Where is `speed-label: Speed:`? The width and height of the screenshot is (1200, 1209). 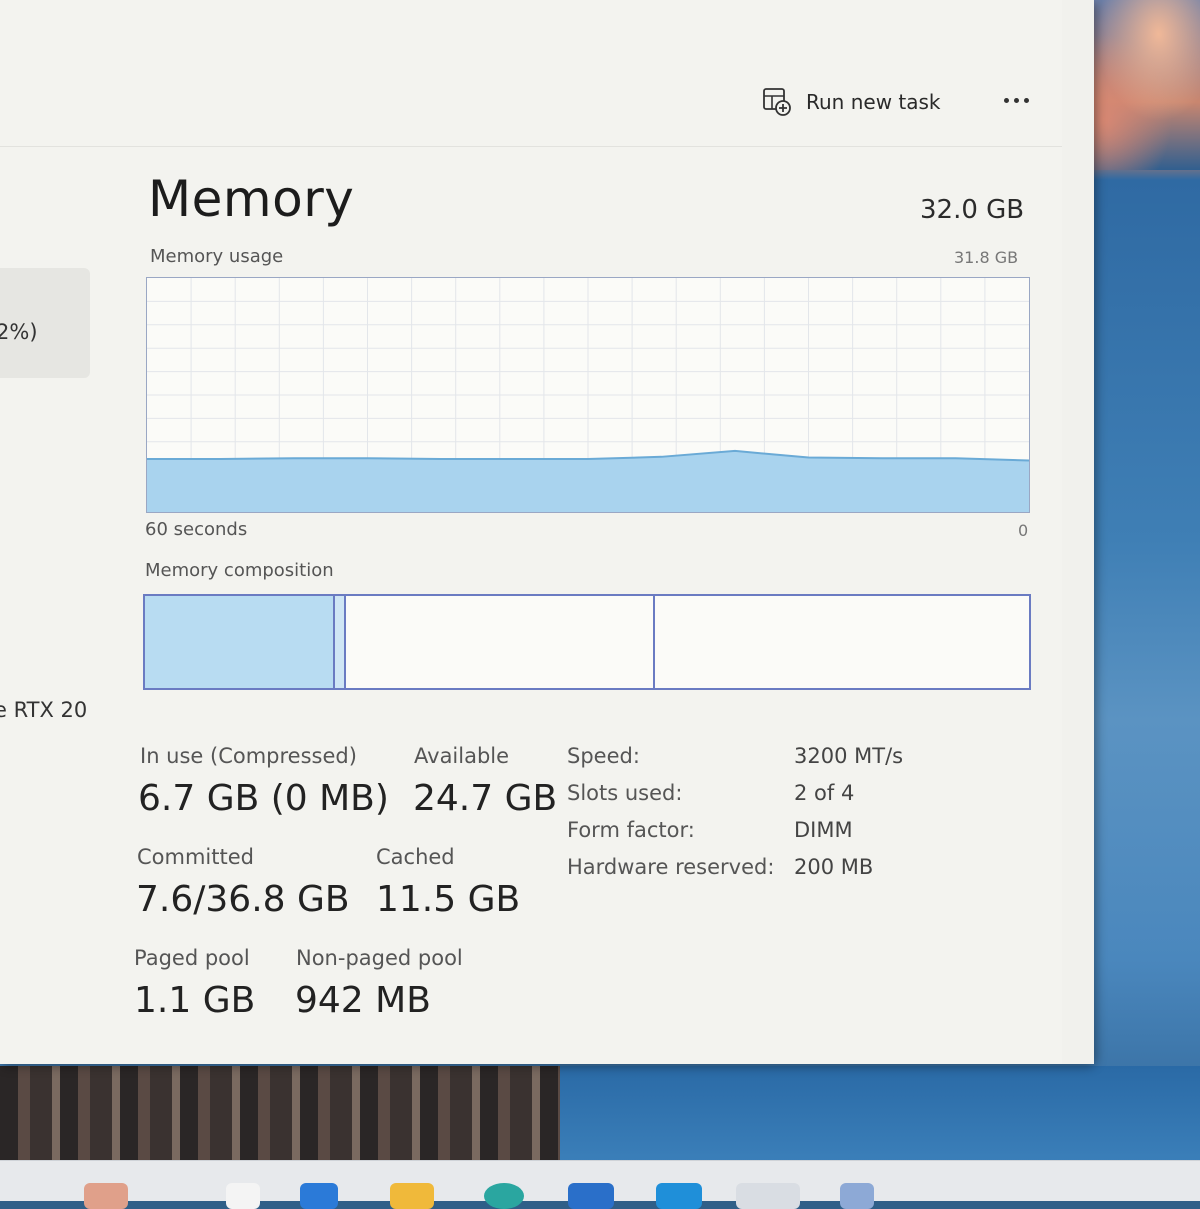
speed-label: Speed: is located at coordinates (603, 756).